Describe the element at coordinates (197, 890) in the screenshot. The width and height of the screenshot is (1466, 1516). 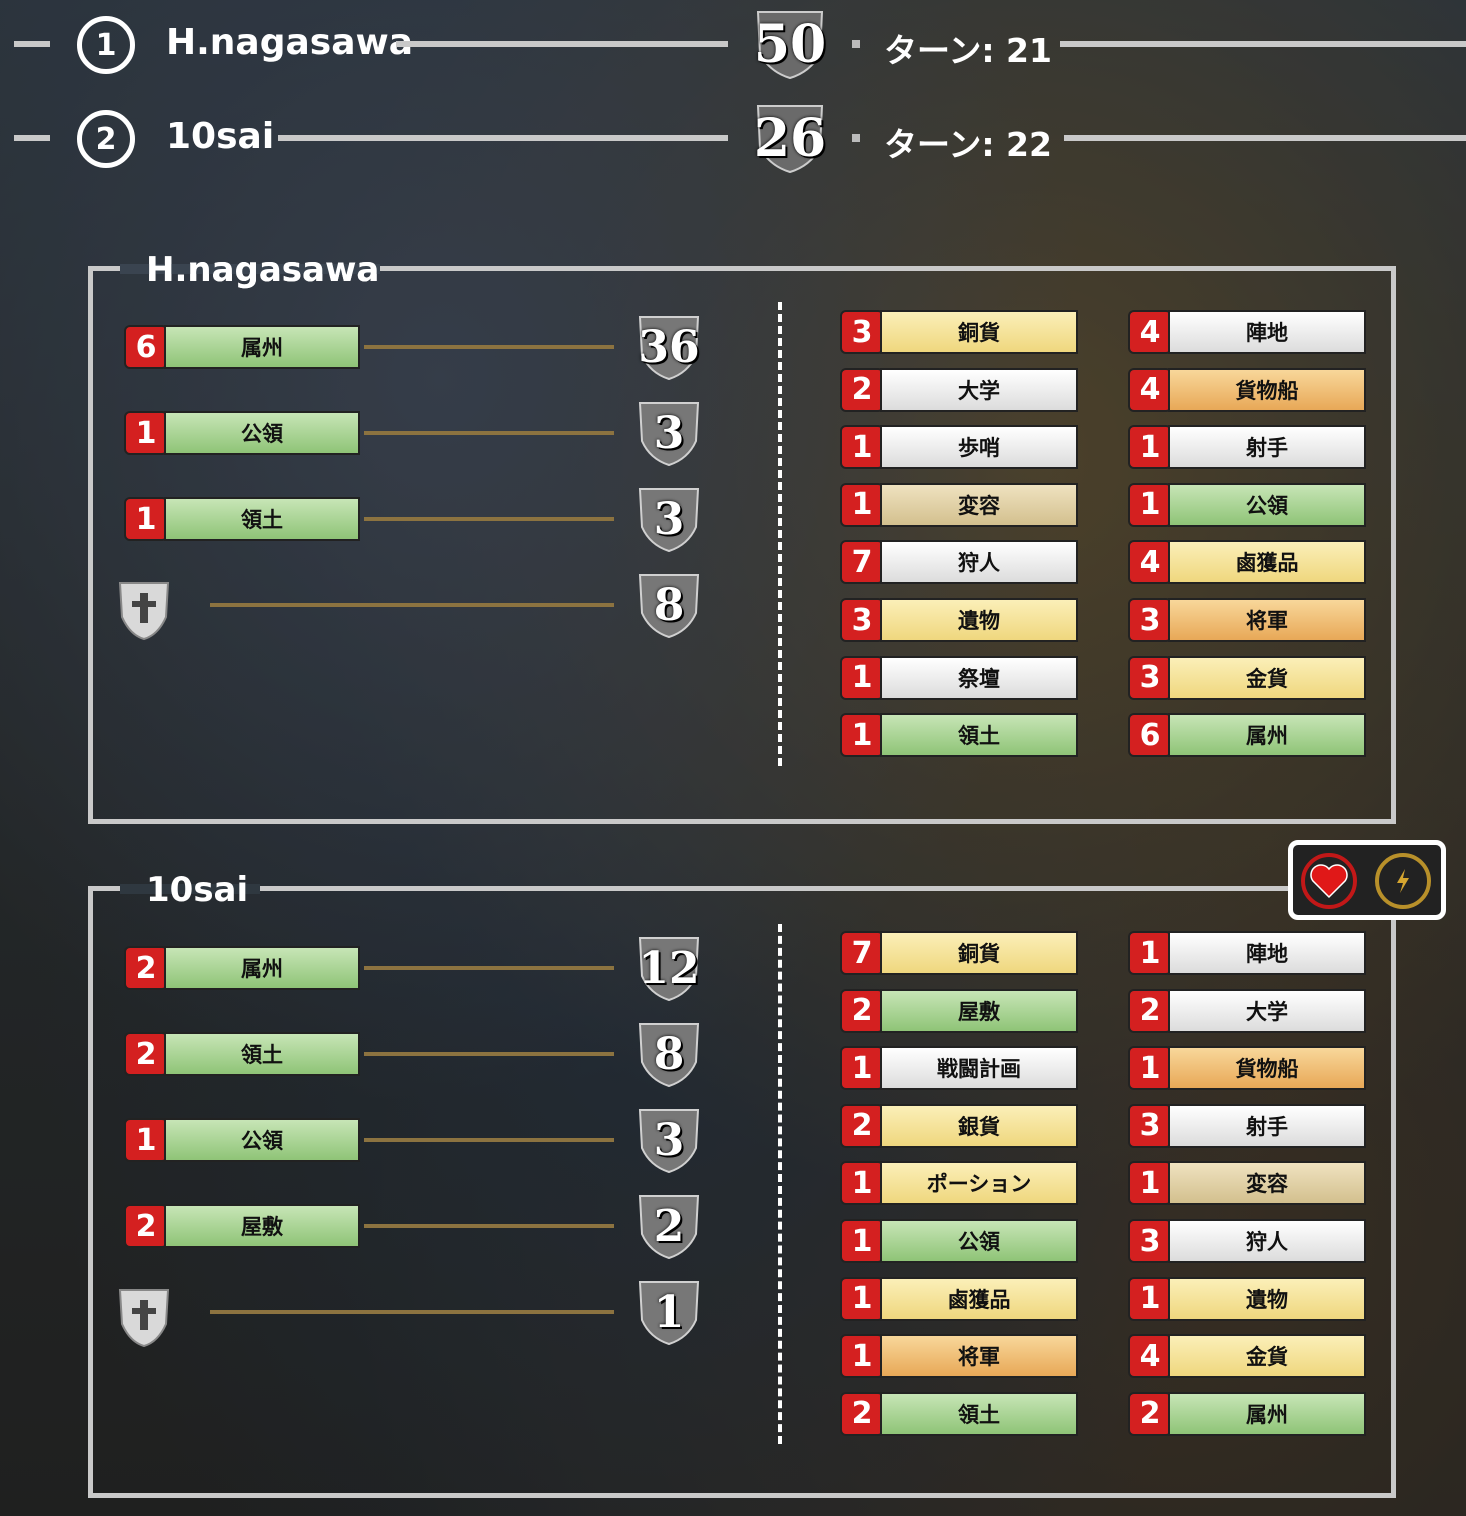
I see `panel-player-name: 10sai` at that location.